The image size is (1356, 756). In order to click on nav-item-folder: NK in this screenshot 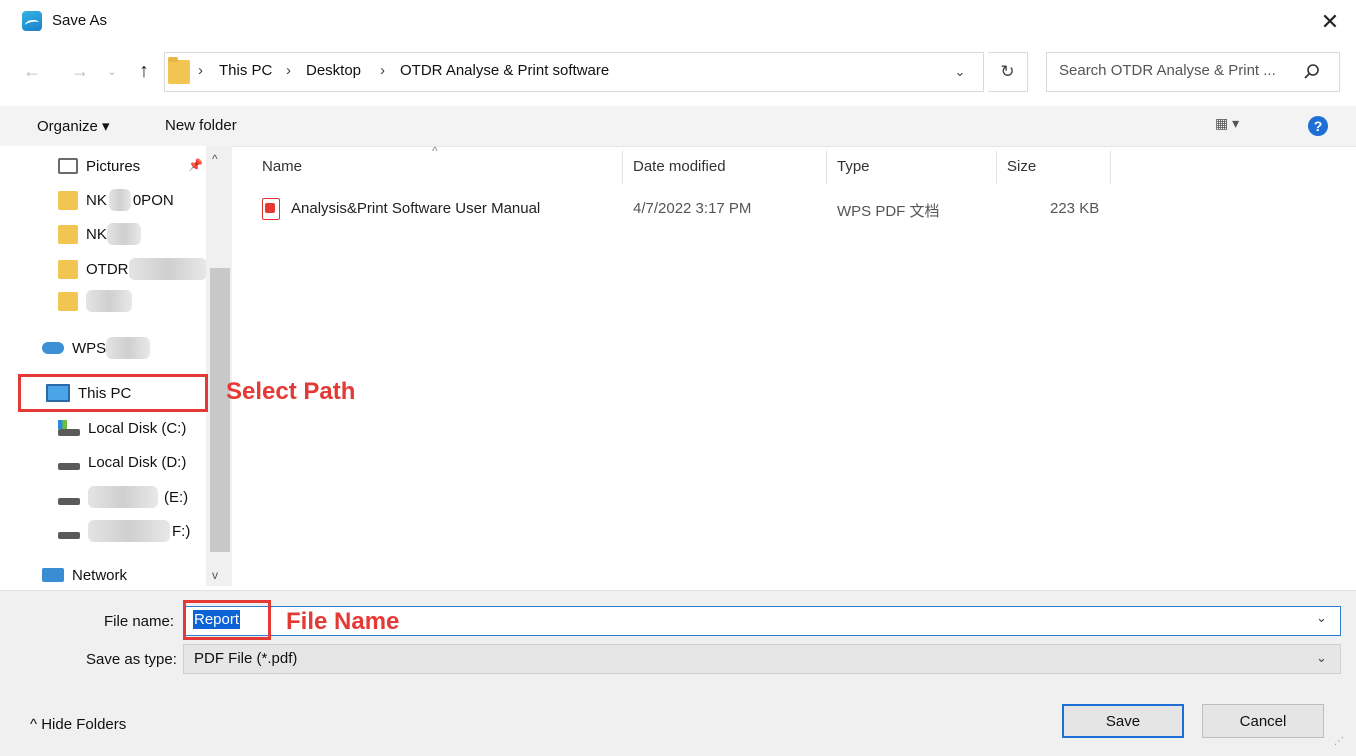, I will do `click(99, 234)`.